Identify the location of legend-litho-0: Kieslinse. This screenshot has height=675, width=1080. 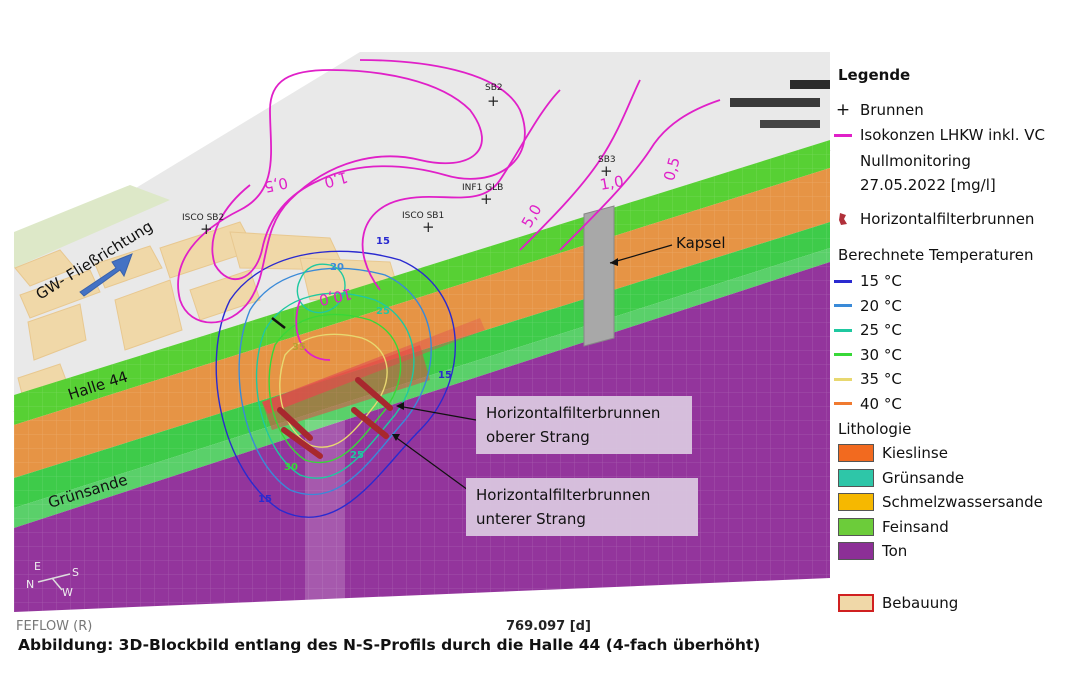
(890, 453).